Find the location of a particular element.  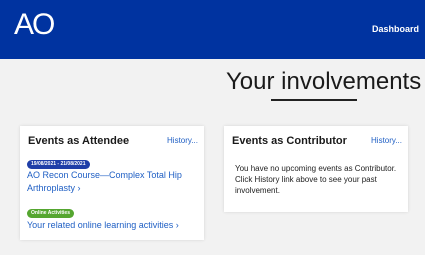

attendee-card-title: Events as Attendee is located at coordinates (79, 141).